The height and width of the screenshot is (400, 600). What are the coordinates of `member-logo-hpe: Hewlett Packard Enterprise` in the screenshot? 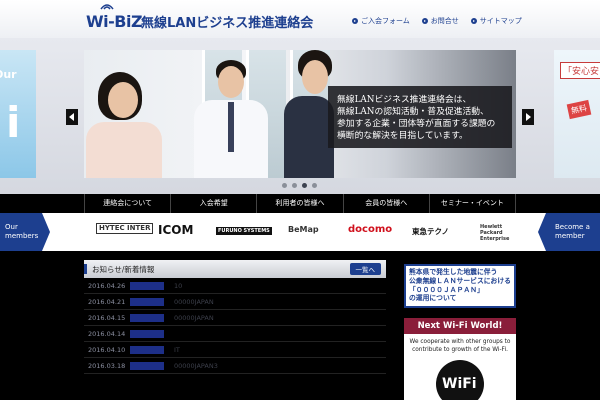 It's located at (503, 233).